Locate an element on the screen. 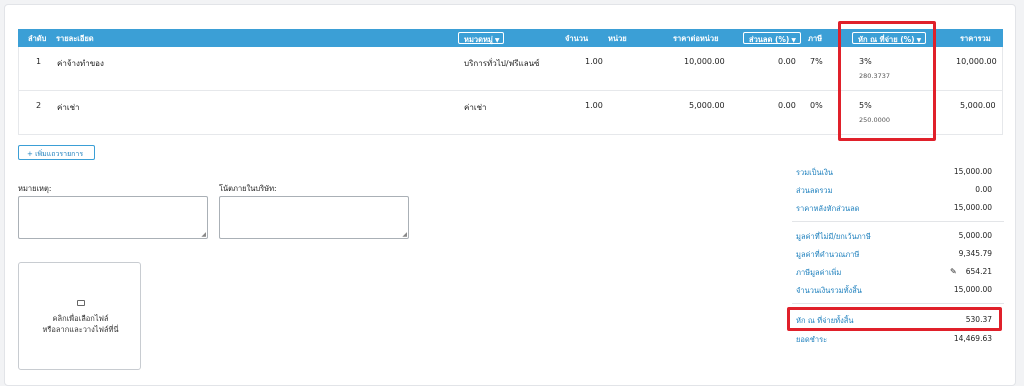 This screenshot has width=1024, height=386. row-seq: 1 is located at coordinates (39, 61).